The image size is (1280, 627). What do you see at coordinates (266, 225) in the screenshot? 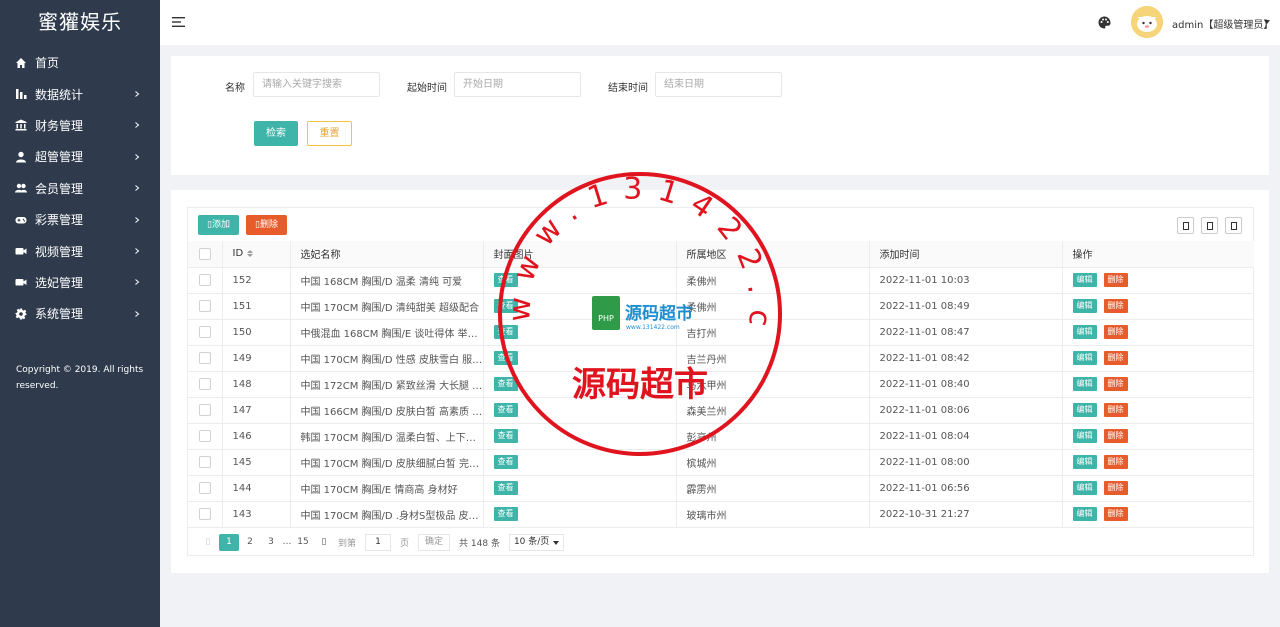
I see `batch-delete-button: ▯删除` at bounding box center [266, 225].